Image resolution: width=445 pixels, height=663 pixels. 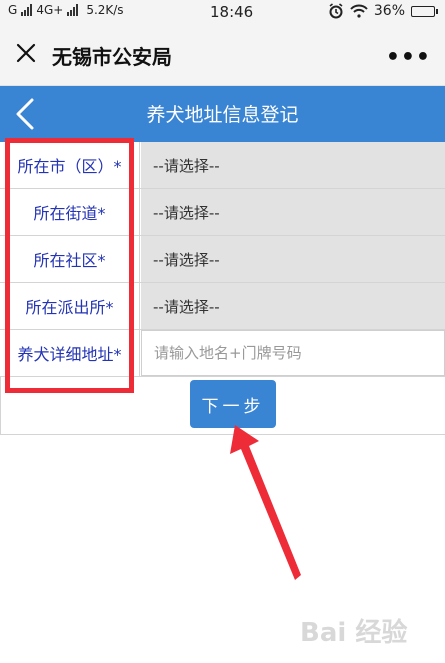 What do you see at coordinates (26, 53) in the screenshot?
I see `close-icon` at bounding box center [26, 53].